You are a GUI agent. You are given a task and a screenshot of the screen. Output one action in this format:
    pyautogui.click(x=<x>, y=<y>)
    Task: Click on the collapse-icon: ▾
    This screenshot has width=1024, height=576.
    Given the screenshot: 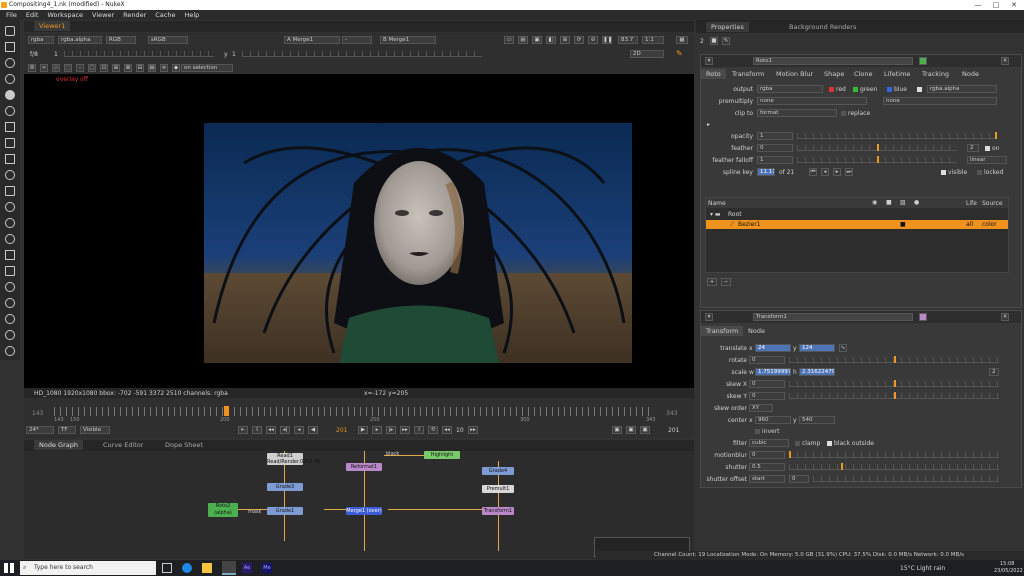 What is the action you would take?
    pyautogui.click(x=709, y=61)
    